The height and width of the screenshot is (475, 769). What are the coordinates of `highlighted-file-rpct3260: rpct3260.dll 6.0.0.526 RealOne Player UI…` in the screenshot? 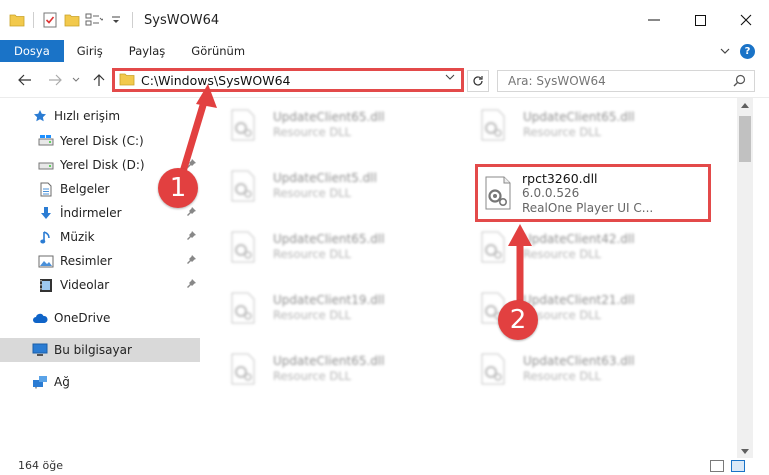 It's located at (593, 193).